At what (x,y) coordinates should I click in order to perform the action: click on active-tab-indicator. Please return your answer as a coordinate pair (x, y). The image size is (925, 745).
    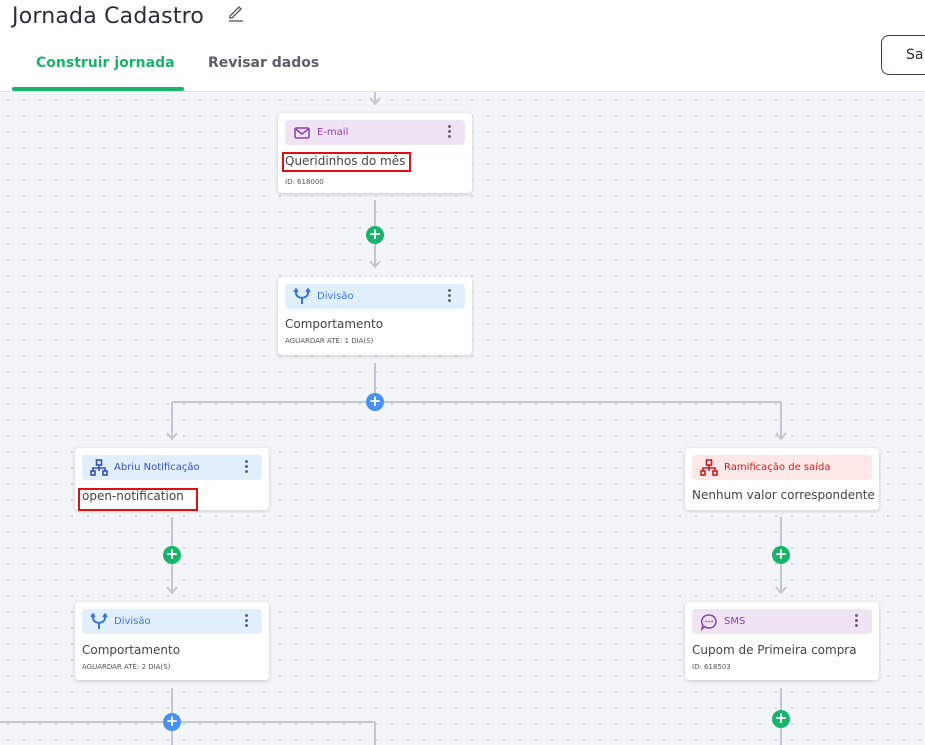
    Looking at the image, I should click on (98, 89).